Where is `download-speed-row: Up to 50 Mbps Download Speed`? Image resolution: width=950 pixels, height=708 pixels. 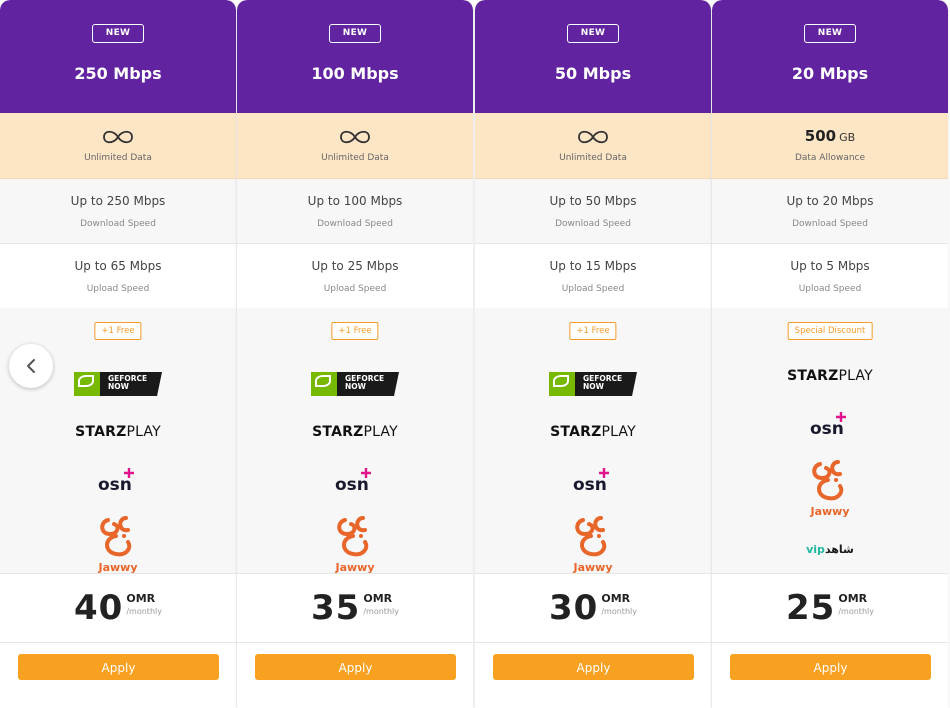
download-speed-row: Up to 50 Mbps Download Speed is located at coordinates (593, 211).